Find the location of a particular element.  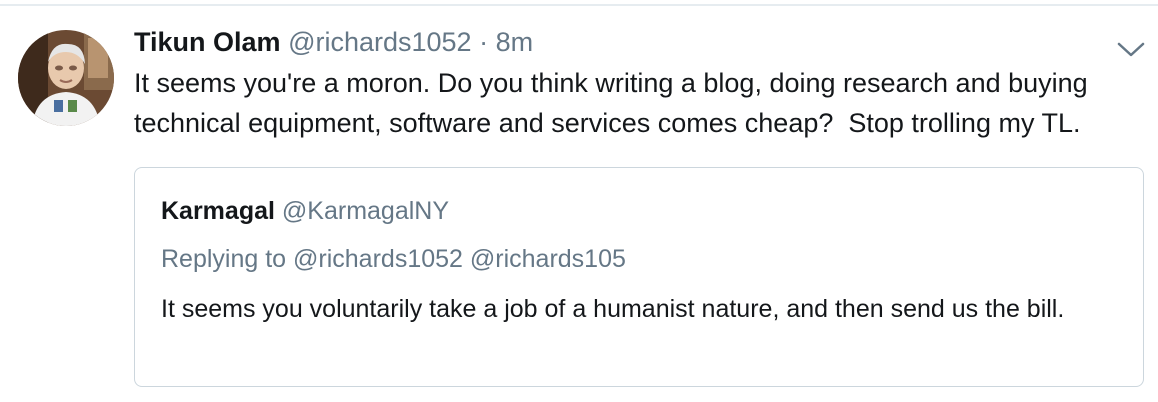

quoted-tweet-header: Karmagal @KarmagalNY is located at coordinates (305, 211).